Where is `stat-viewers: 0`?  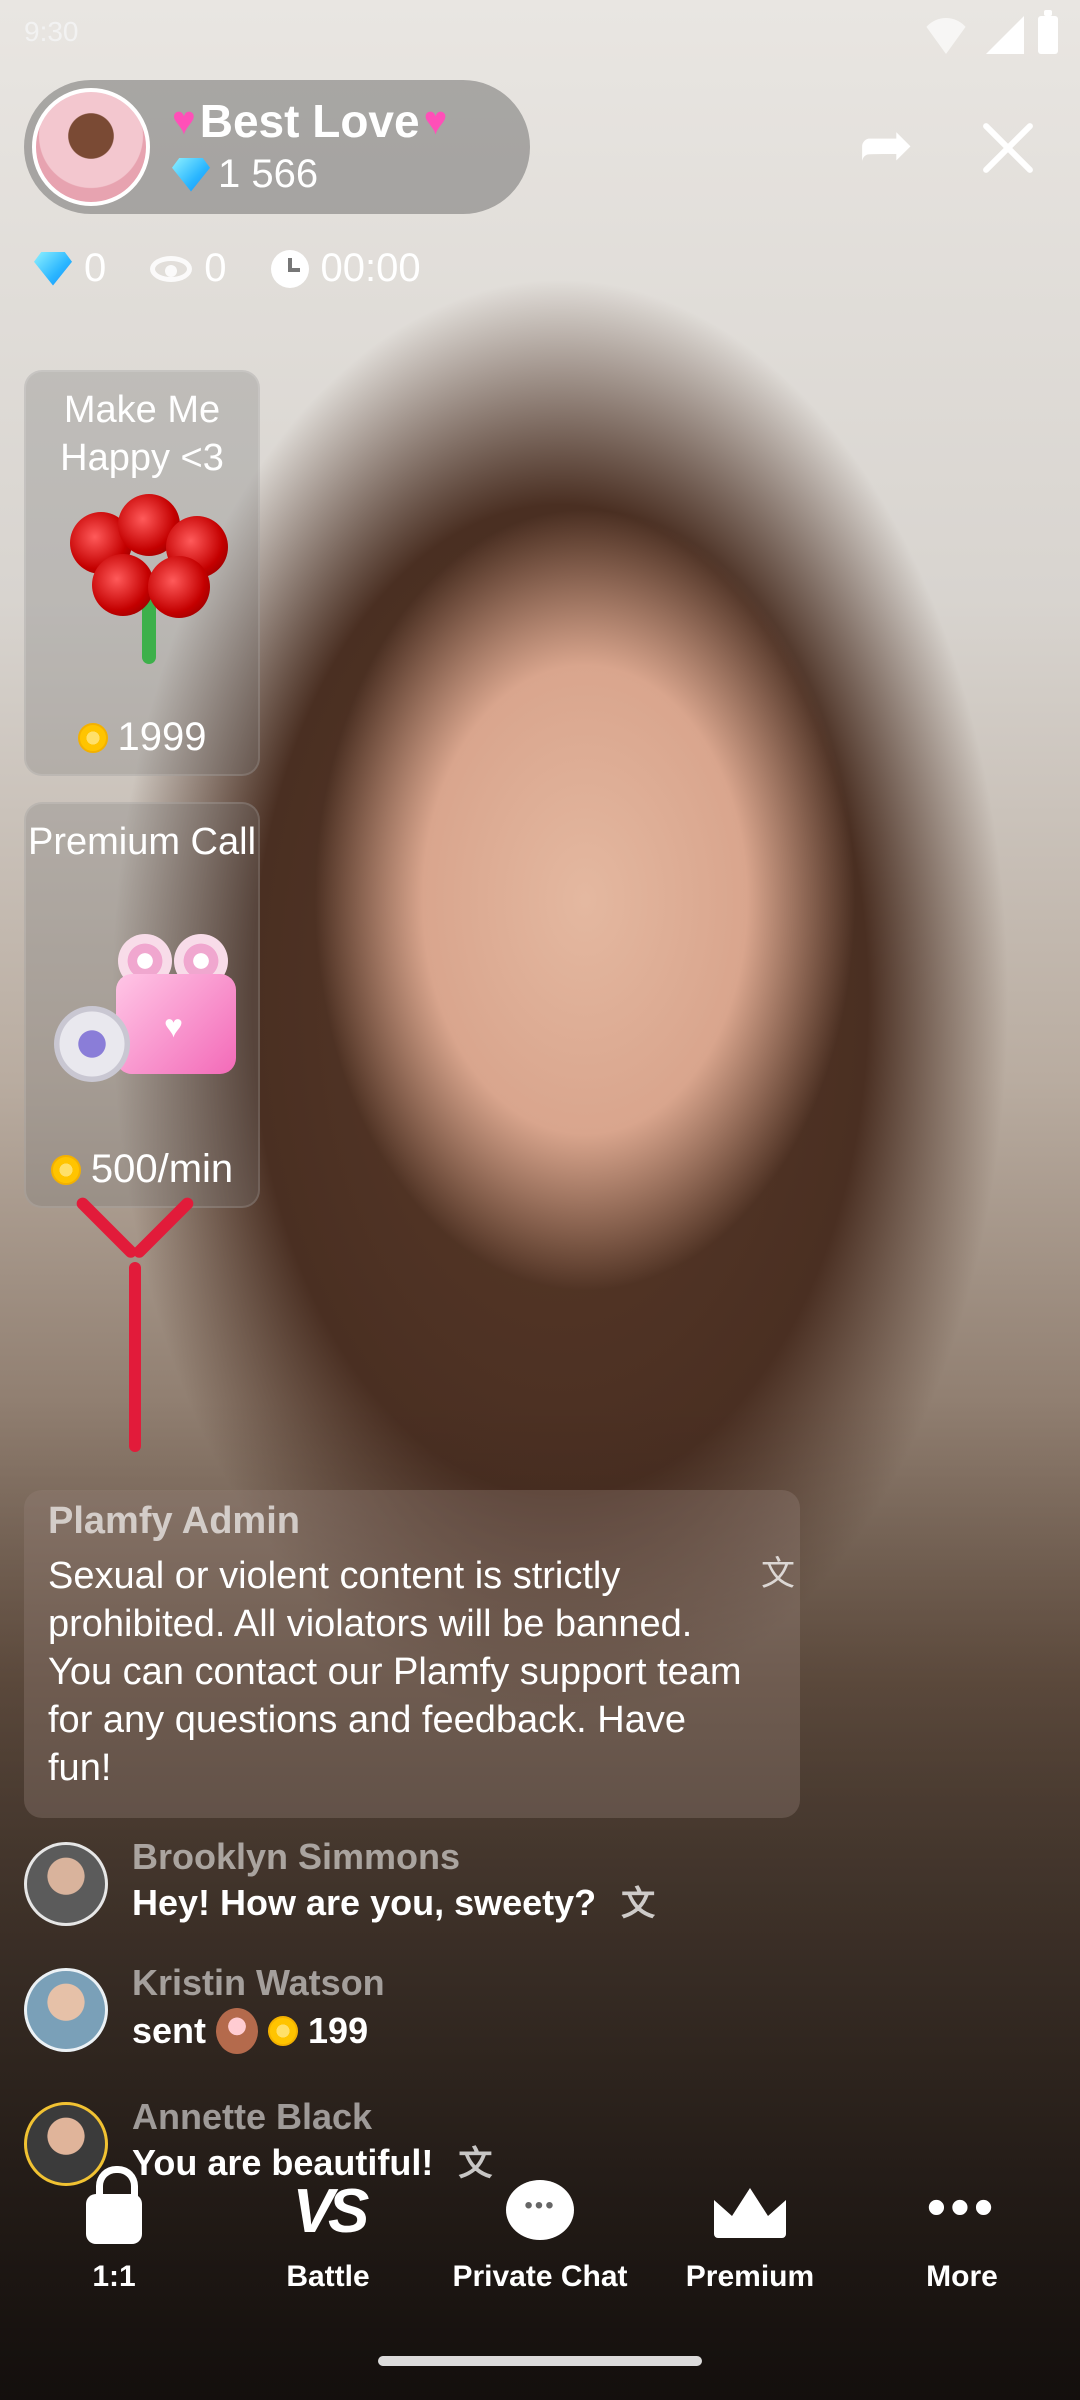 stat-viewers: 0 is located at coordinates (188, 268).